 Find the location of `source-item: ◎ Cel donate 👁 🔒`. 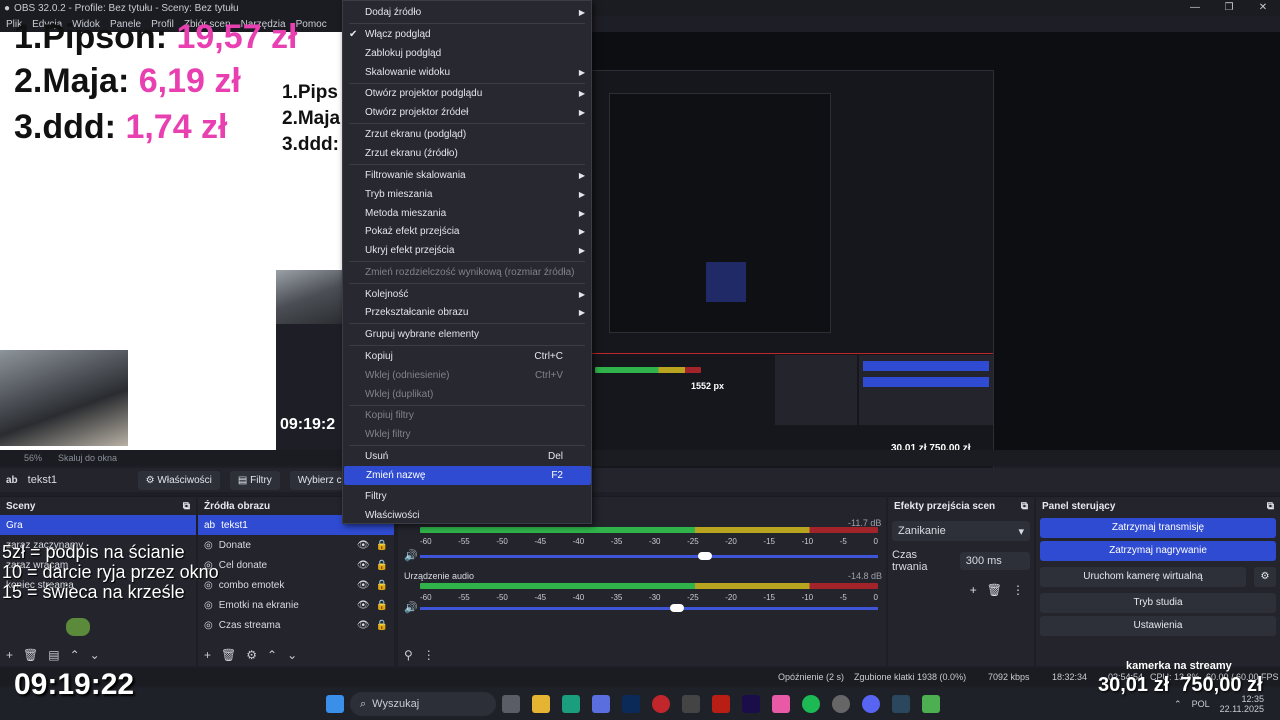

source-item: ◎ Cel donate 👁 🔒 is located at coordinates (296, 565).